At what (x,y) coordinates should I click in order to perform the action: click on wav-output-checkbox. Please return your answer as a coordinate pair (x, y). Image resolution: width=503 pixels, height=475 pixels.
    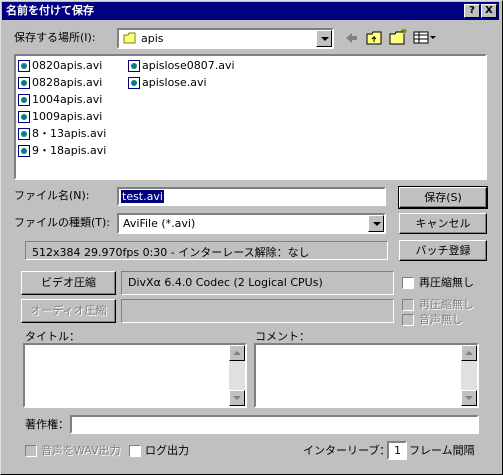
    Looking at the image, I should click on (31, 451).